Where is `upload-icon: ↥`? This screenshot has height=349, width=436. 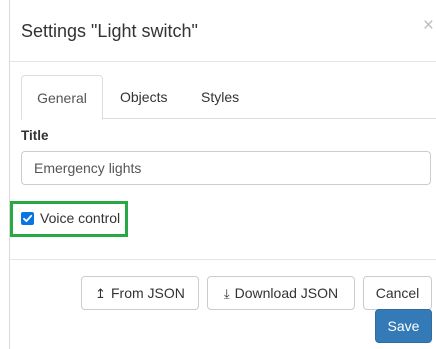
upload-icon: ↥ is located at coordinates (100, 293).